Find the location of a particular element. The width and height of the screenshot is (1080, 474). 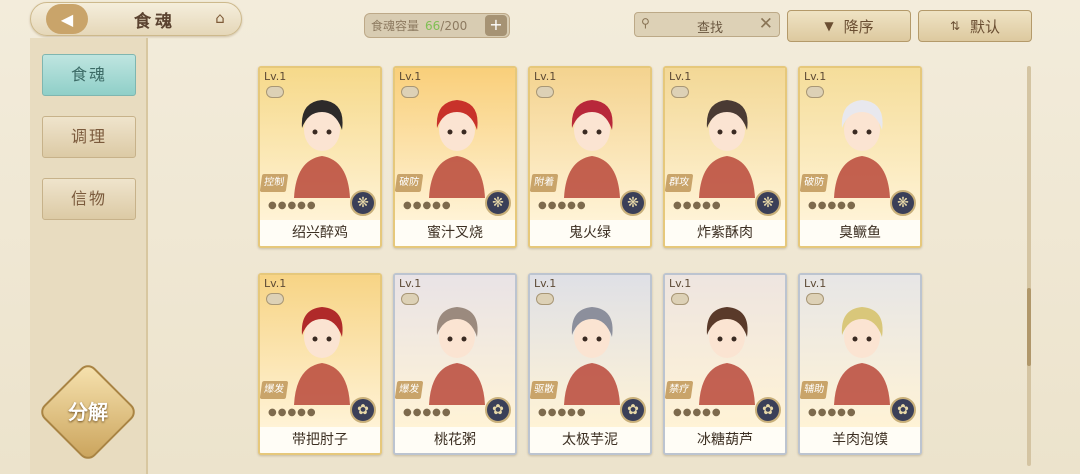

scrollbar-thumb is located at coordinates (1029, 327).